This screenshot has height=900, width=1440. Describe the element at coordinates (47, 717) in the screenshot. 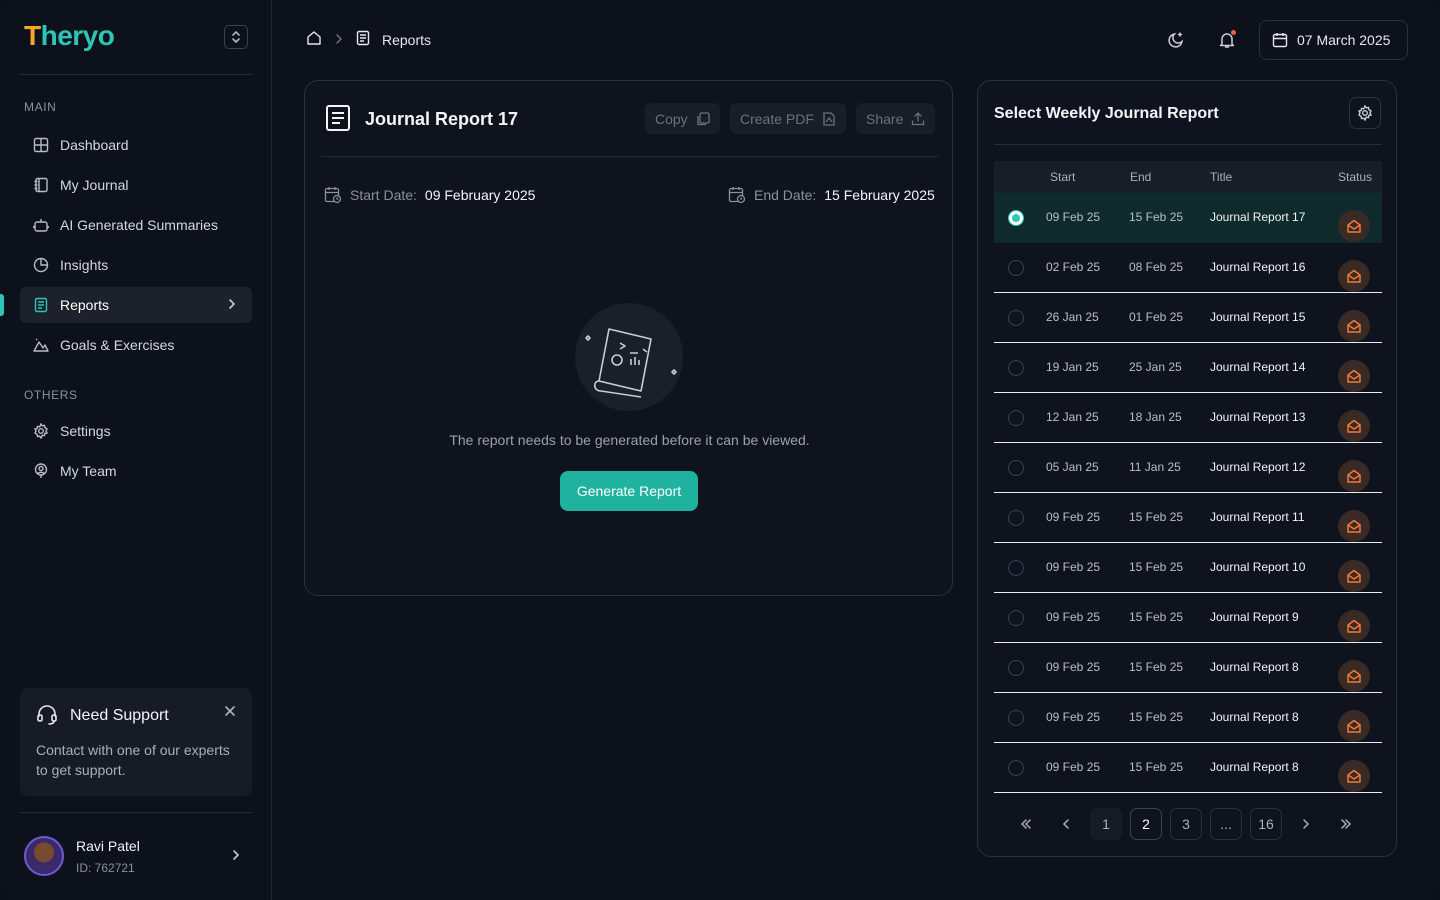

I see `headset-icon` at that location.